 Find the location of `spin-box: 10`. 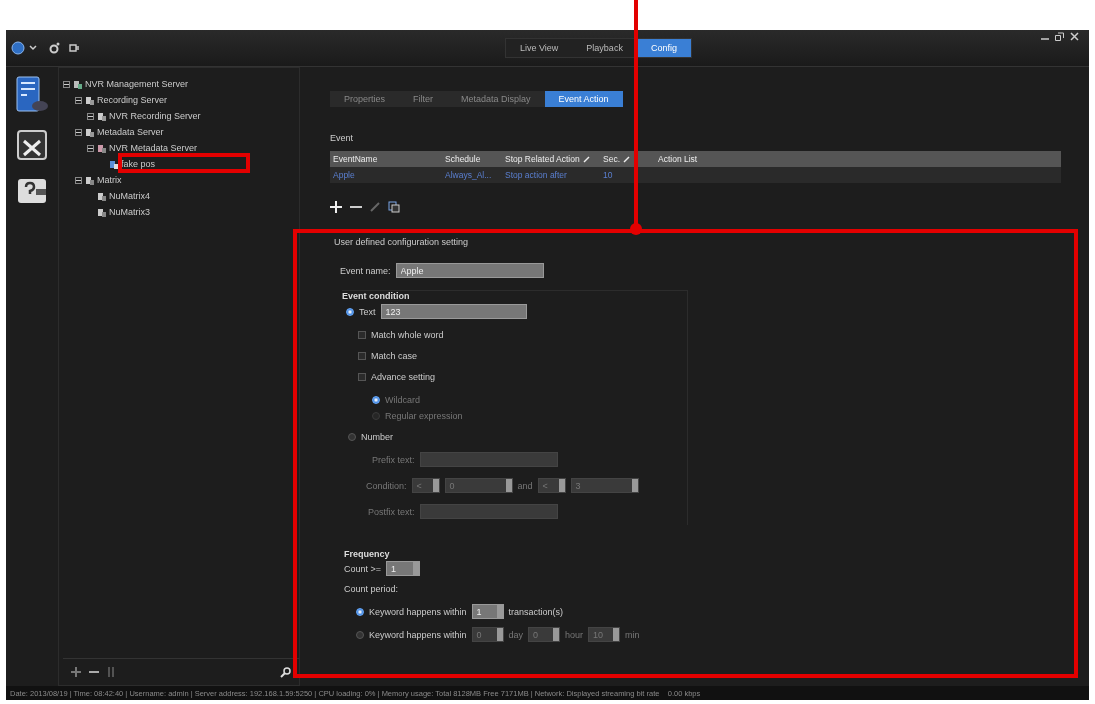

spin-box: 10 is located at coordinates (604, 634).